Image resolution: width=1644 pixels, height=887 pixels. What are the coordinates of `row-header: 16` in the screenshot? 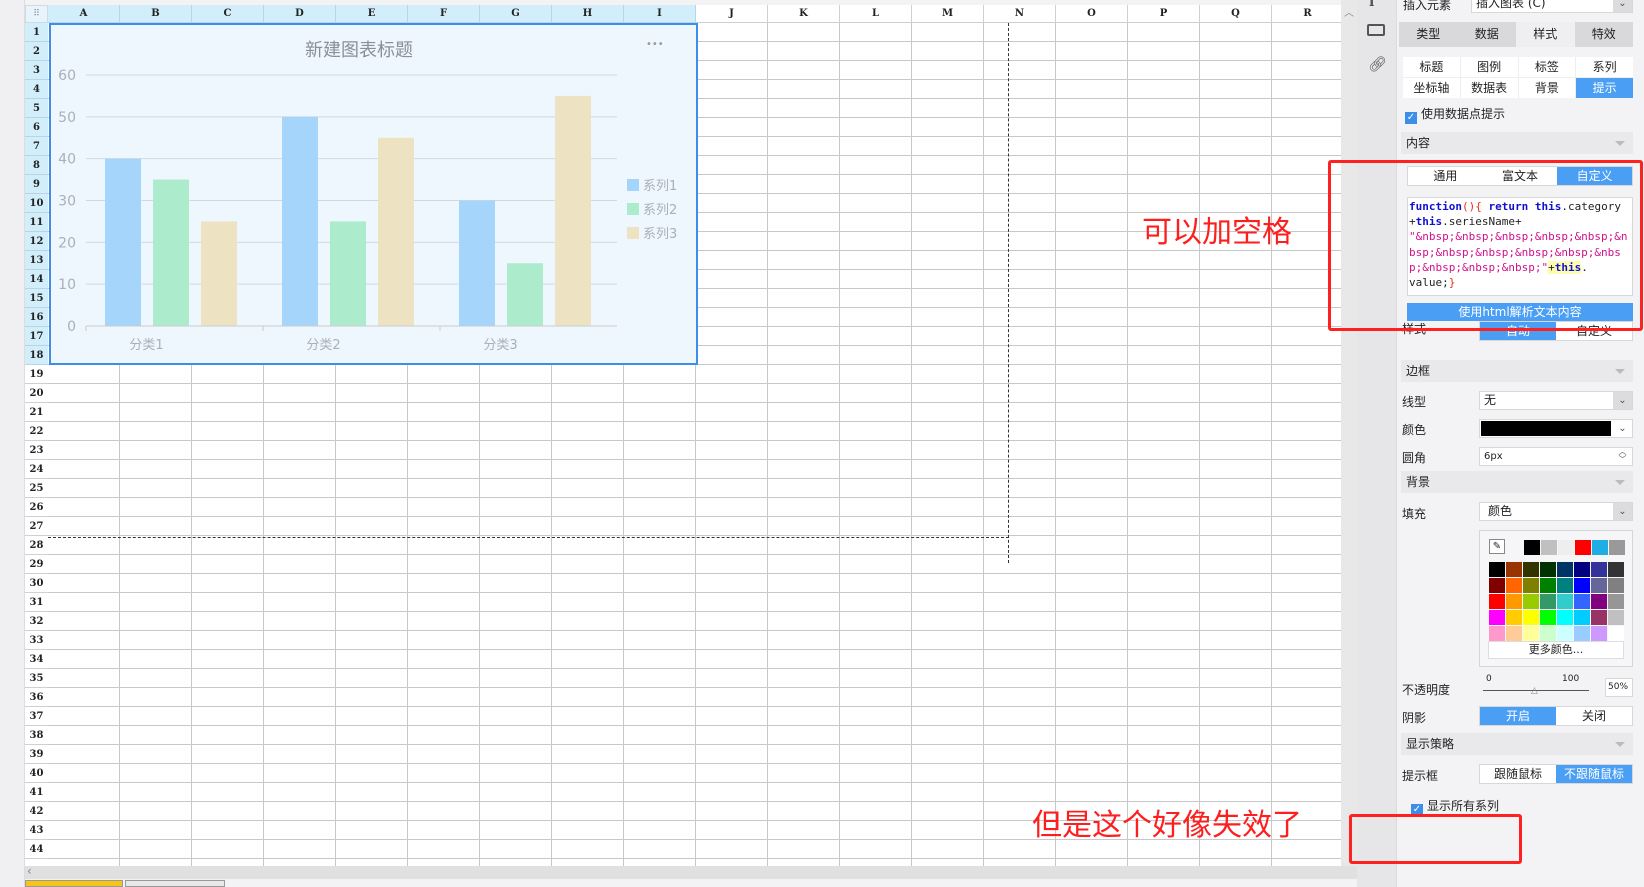 It's located at (36, 317).